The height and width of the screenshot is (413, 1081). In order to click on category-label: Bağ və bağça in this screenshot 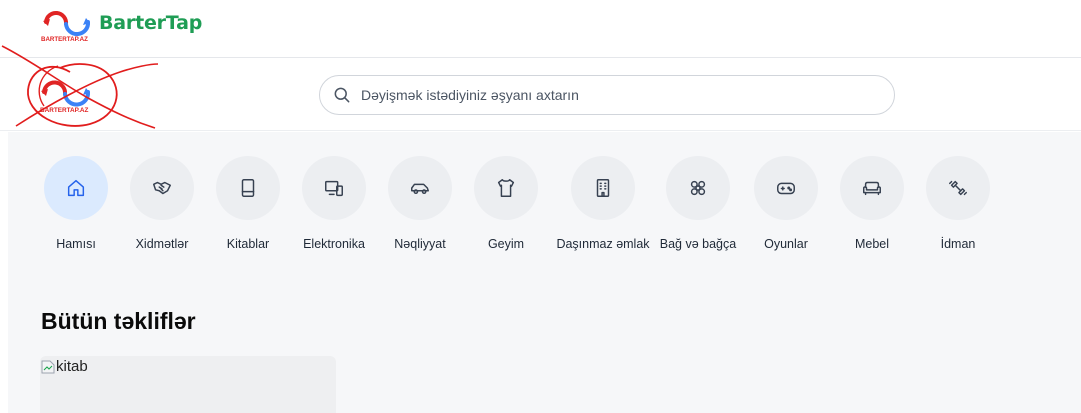, I will do `click(698, 244)`.